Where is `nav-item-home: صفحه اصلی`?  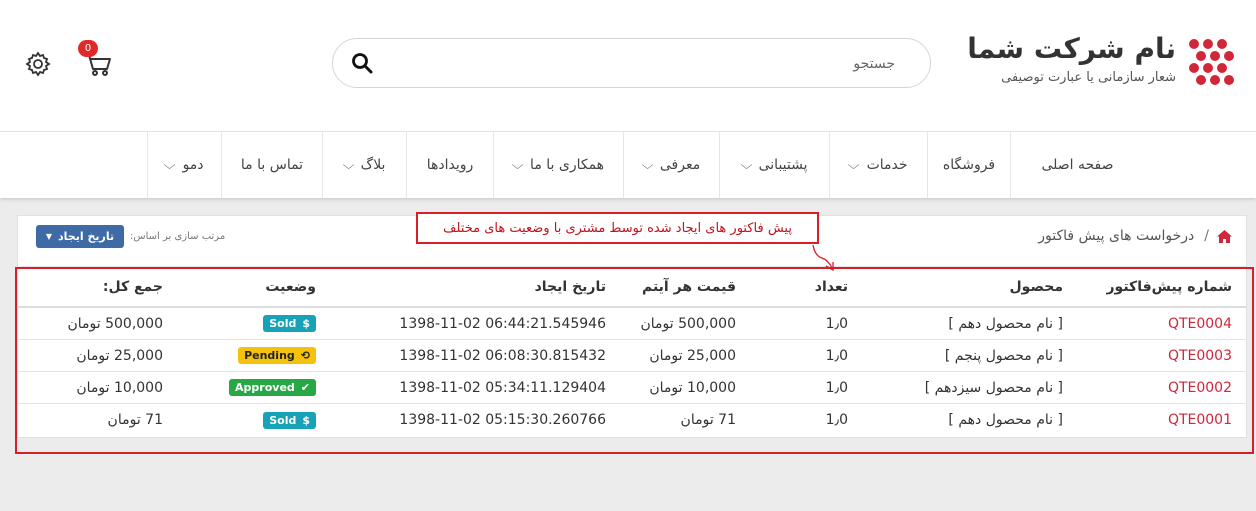 nav-item-home: صفحه اصلی is located at coordinates (1077, 165).